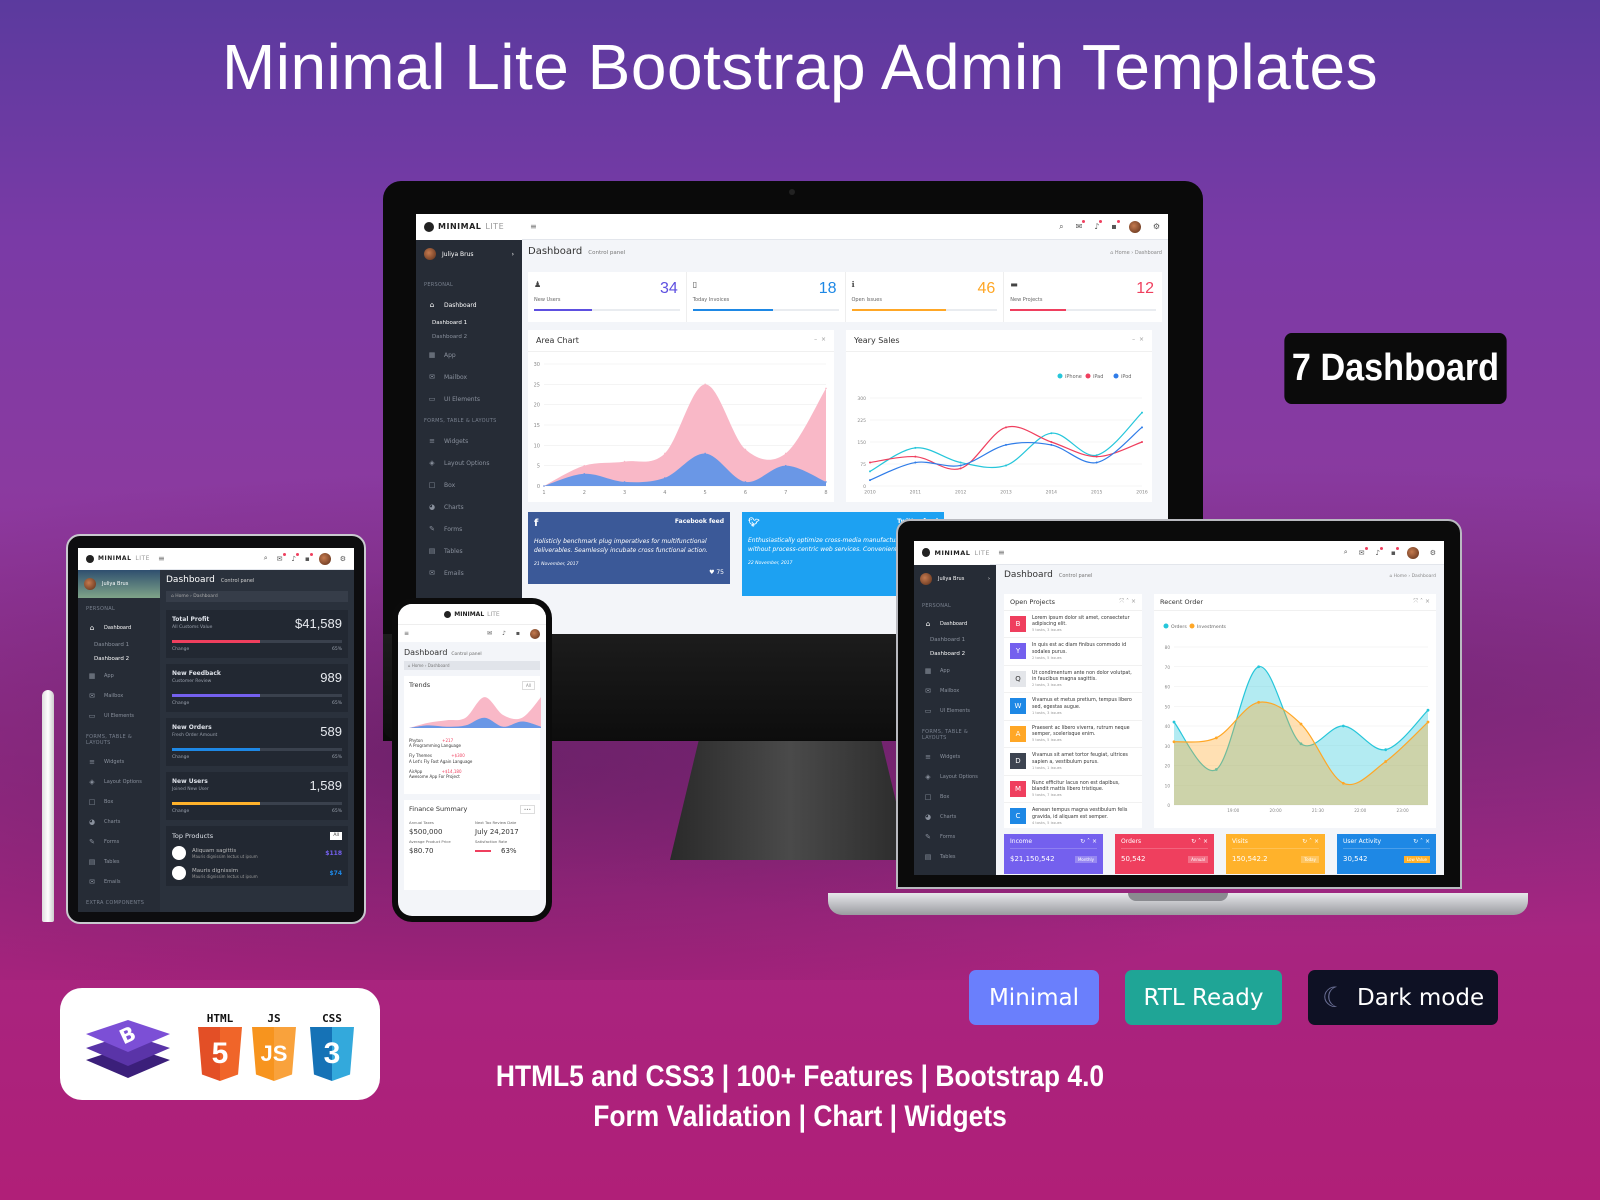  Describe the element at coordinates (527, 809) in the screenshot. I see `more-button: •••` at that location.